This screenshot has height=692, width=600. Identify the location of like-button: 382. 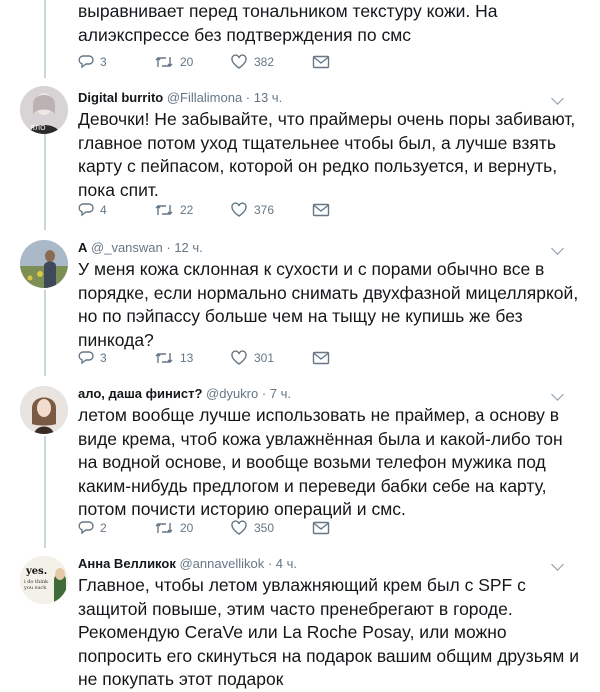
(271, 62).